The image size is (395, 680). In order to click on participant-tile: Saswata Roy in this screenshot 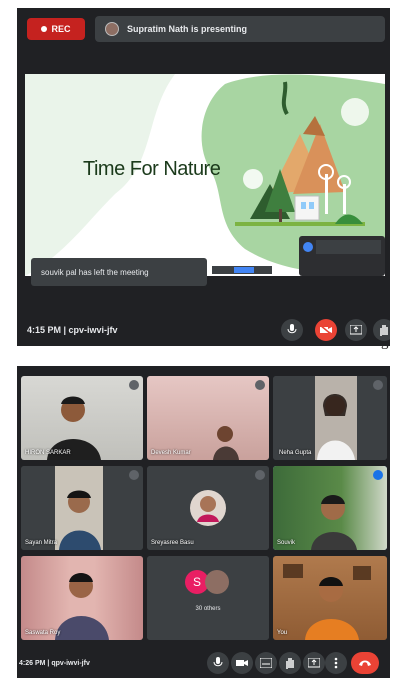, I will do `click(82, 598)`.